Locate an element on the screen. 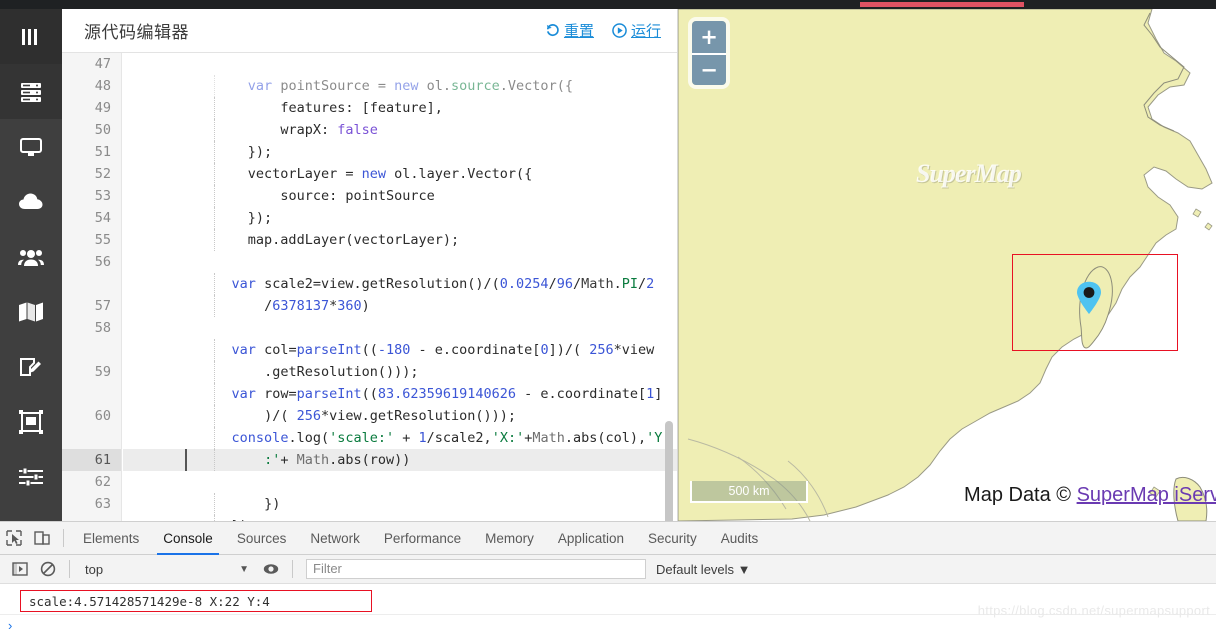 This screenshot has height=631, width=1216. line-number: 54 is located at coordinates (102, 218).